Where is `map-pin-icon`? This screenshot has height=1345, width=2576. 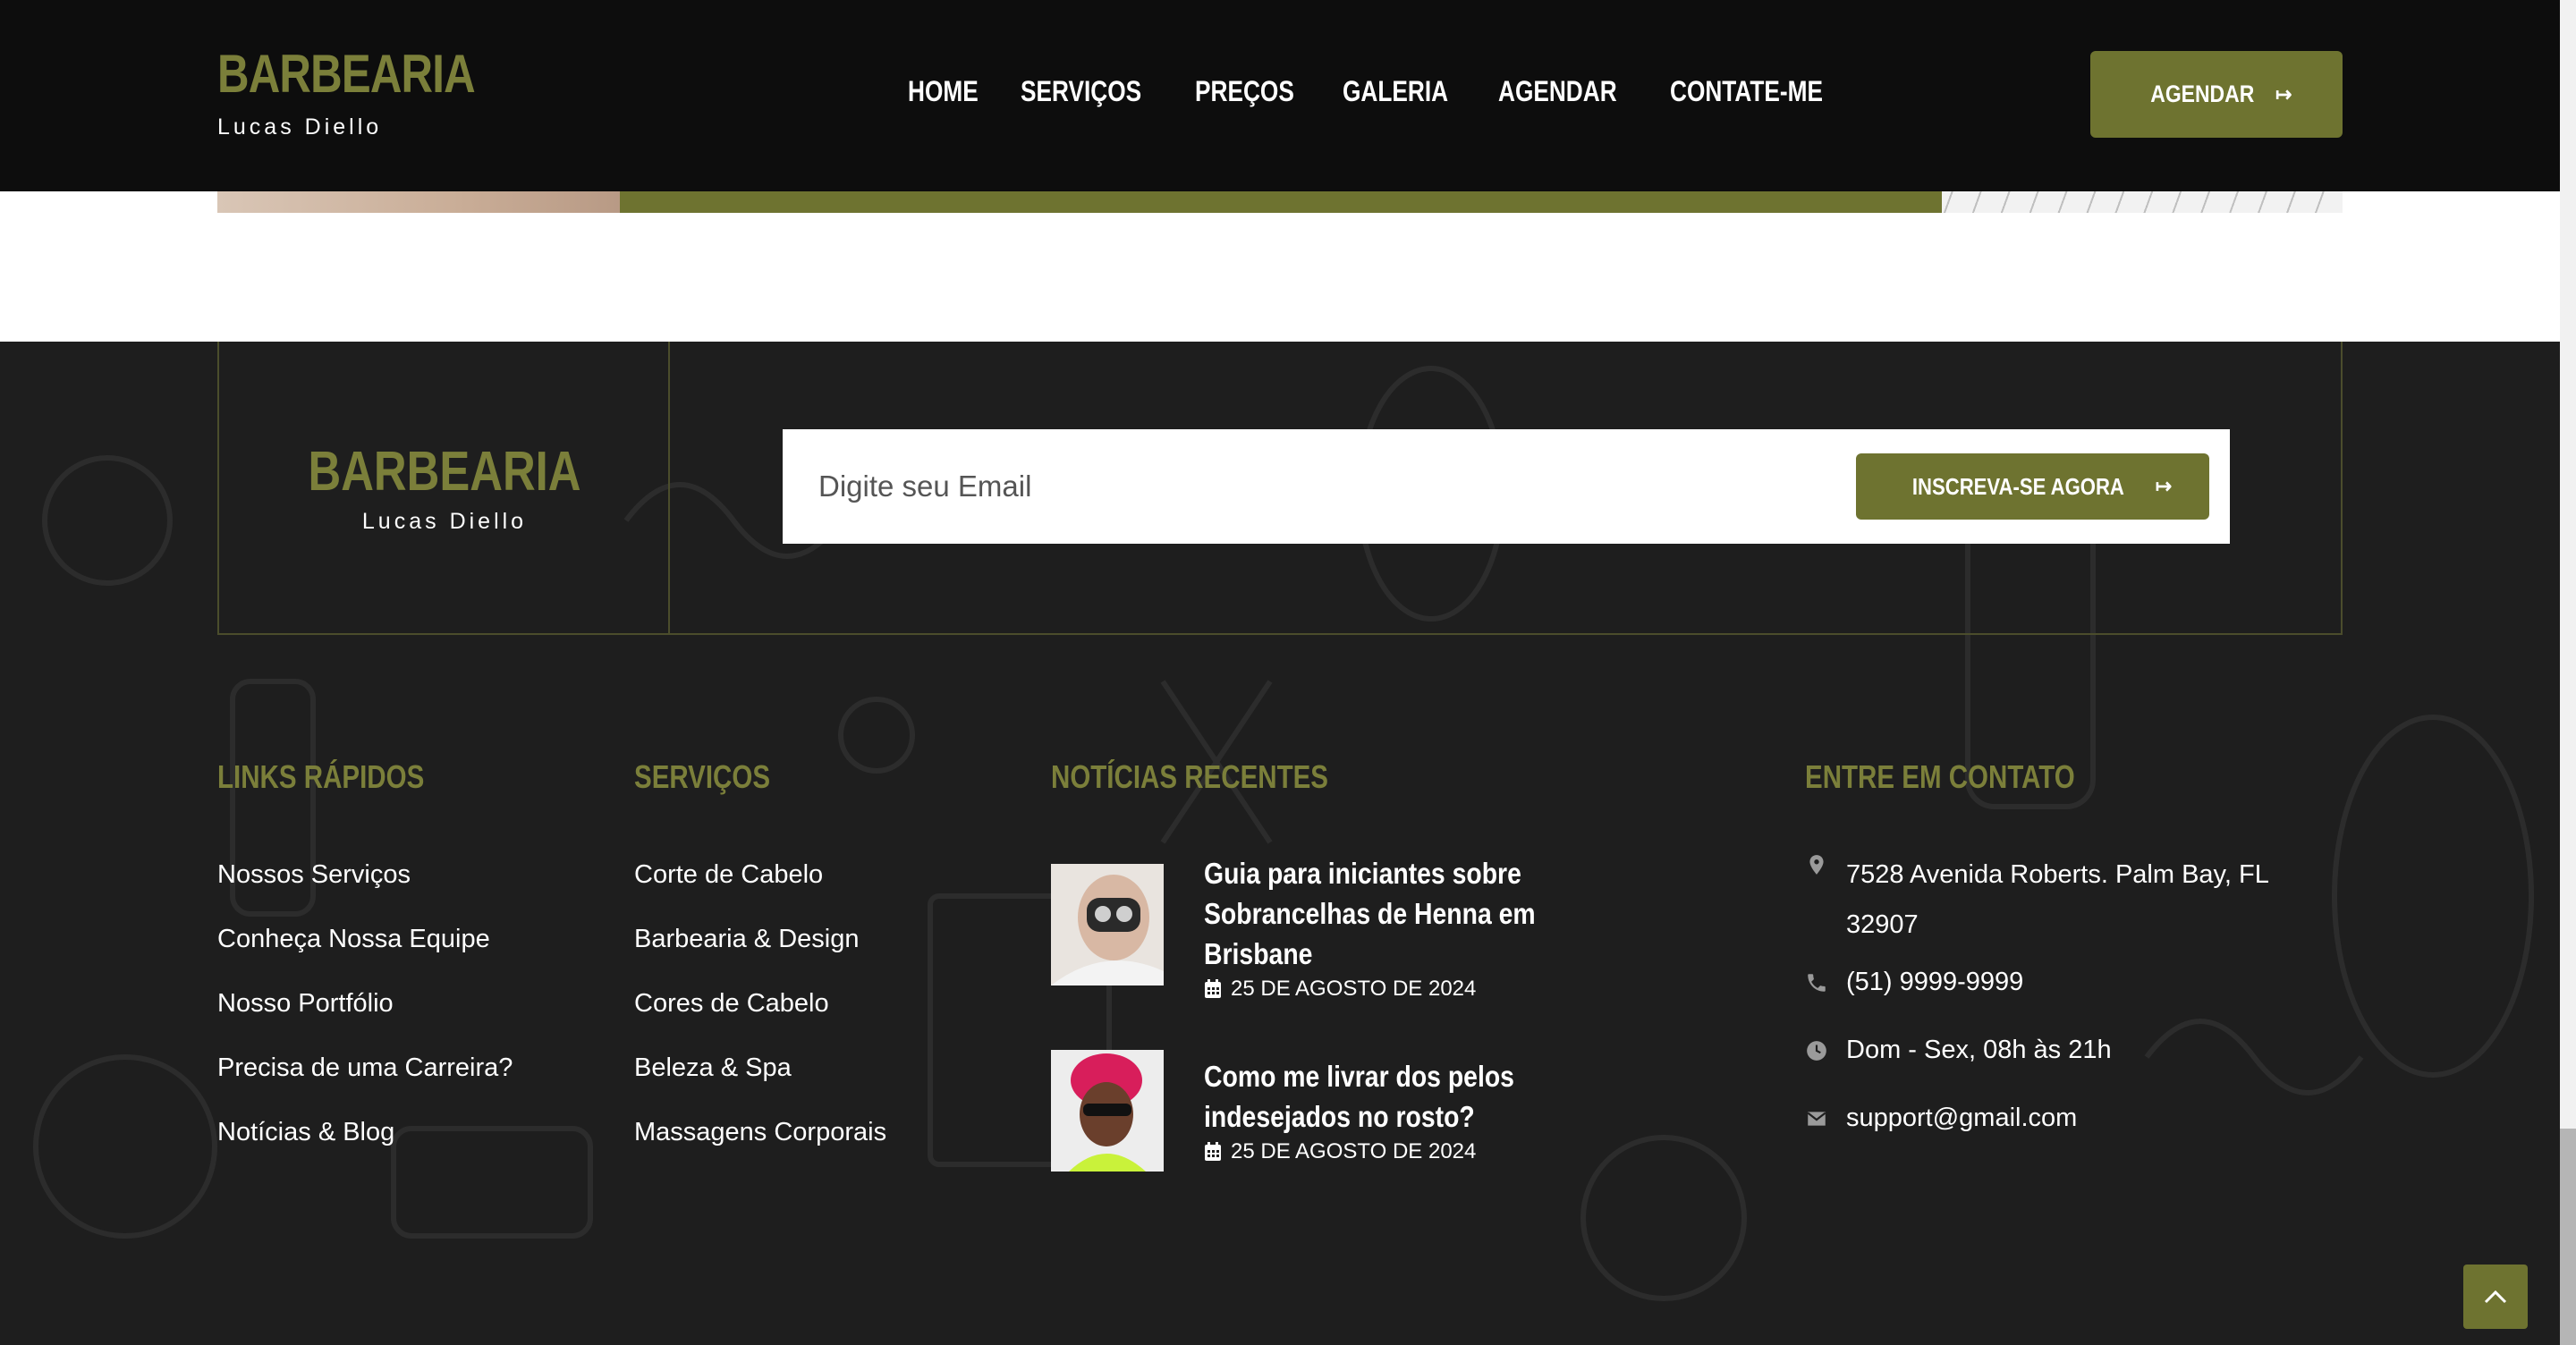 map-pin-icon is located at coordinates (1816, 865).